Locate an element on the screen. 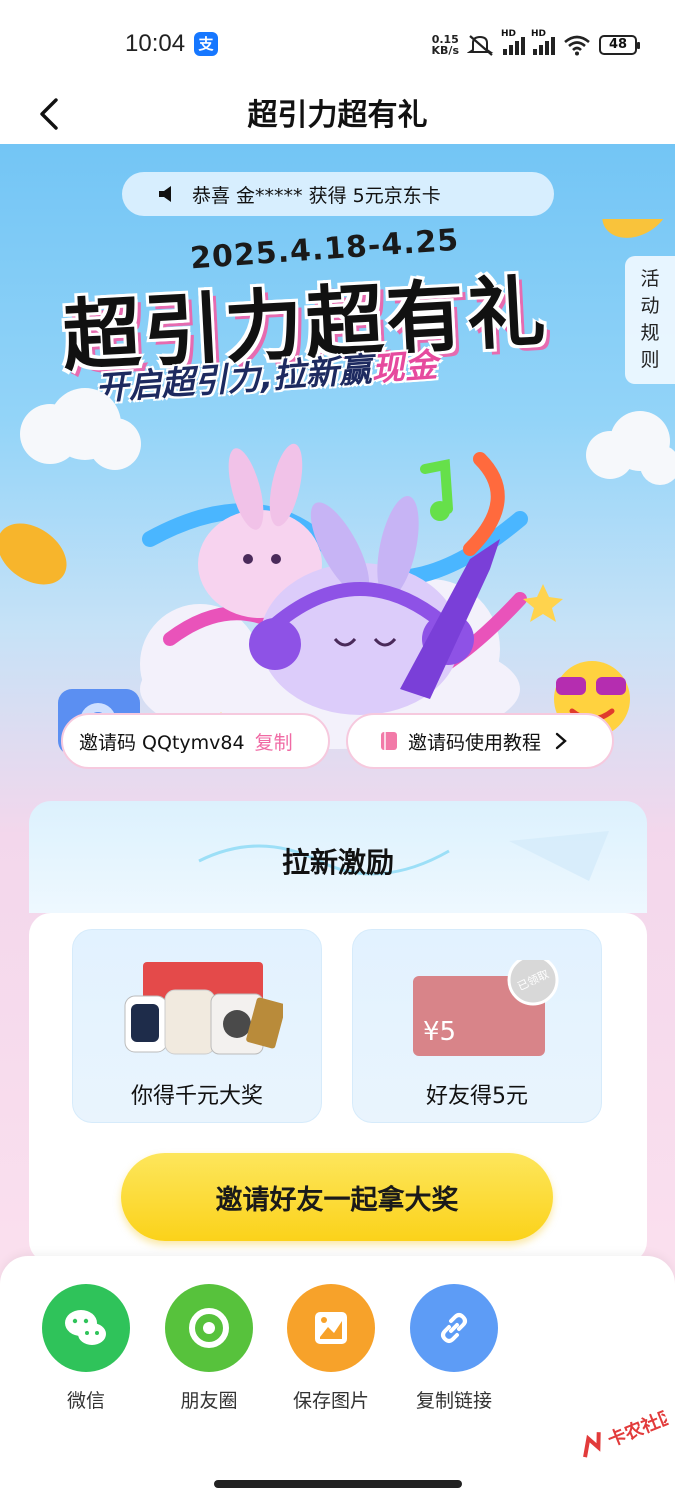 The height and width of the screenshot is (1500, 675). tutorial-label: 邀请码使用教程 is located at coordinates (475, 742).